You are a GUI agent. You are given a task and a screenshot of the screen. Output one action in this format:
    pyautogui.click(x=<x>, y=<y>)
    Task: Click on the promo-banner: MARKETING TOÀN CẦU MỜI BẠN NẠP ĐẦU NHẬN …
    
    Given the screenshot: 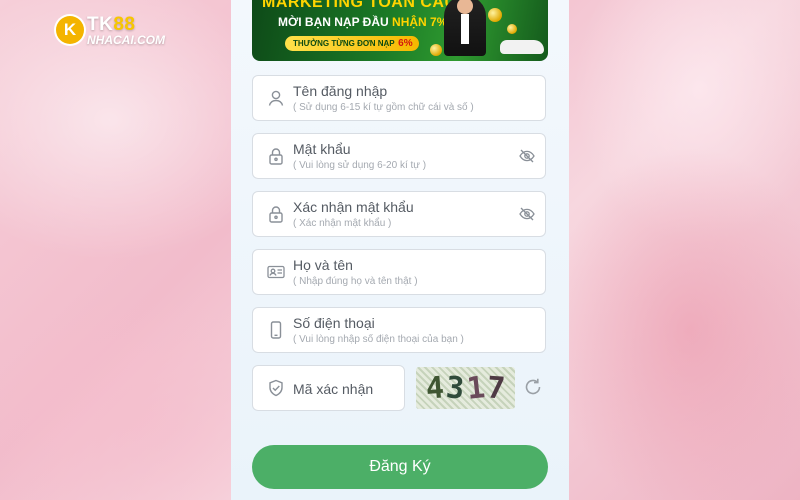 What is the action you would take?
    pyautogui.click(x=400, y=30)
    